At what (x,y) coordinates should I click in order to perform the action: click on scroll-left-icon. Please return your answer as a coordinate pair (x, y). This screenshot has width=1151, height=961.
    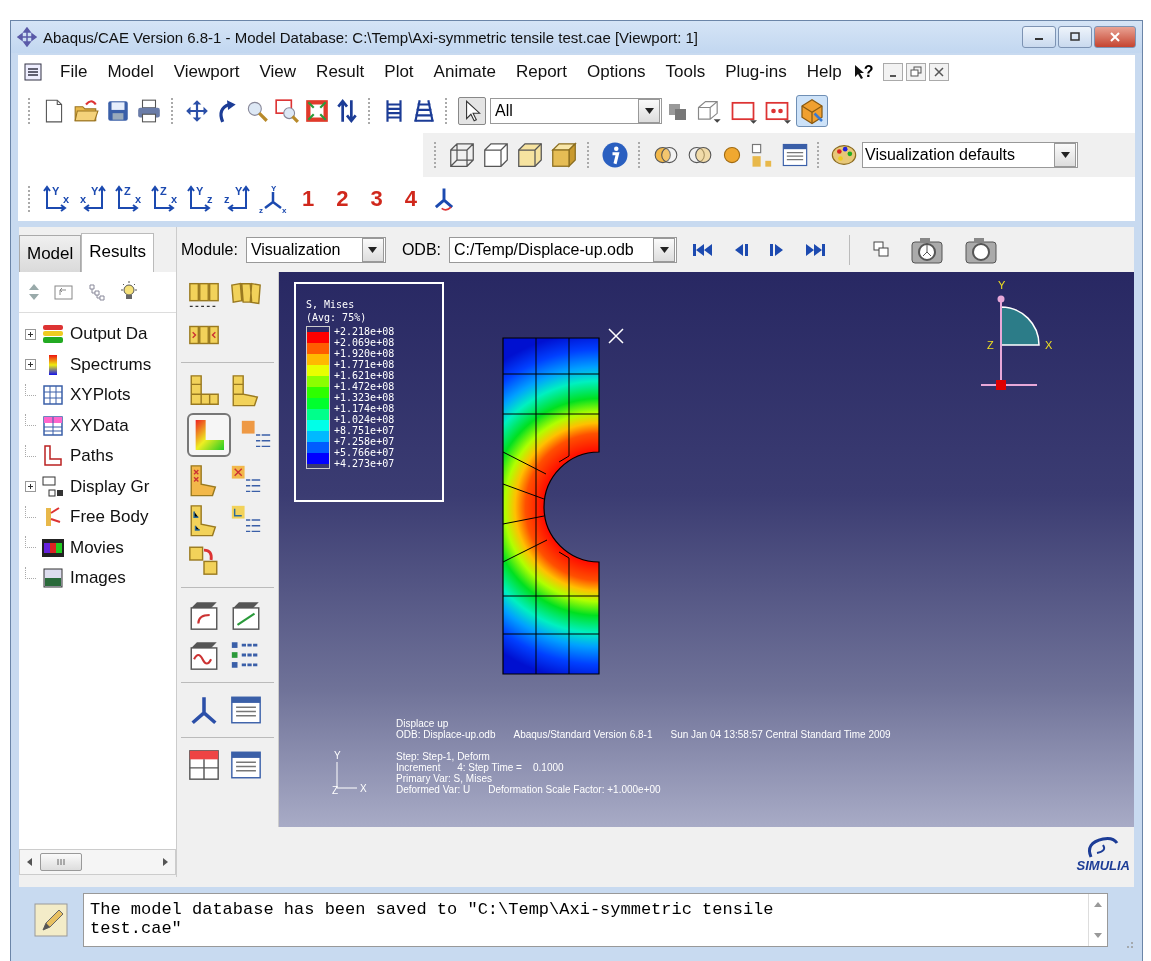
    Looking at the image, I should click on (30, 862).